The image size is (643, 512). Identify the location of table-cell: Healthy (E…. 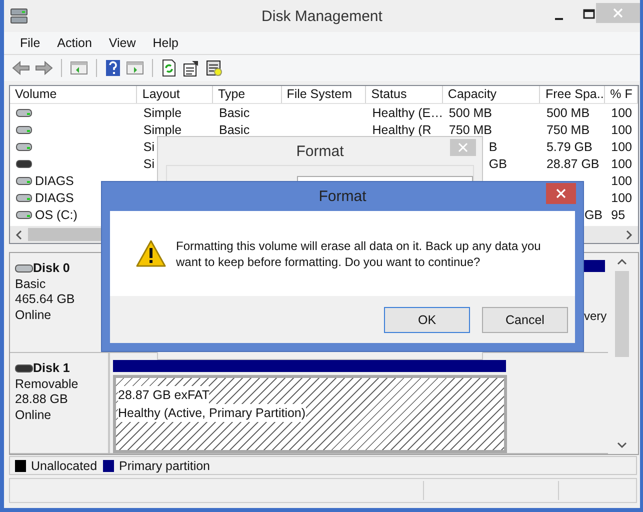
(407, 113).